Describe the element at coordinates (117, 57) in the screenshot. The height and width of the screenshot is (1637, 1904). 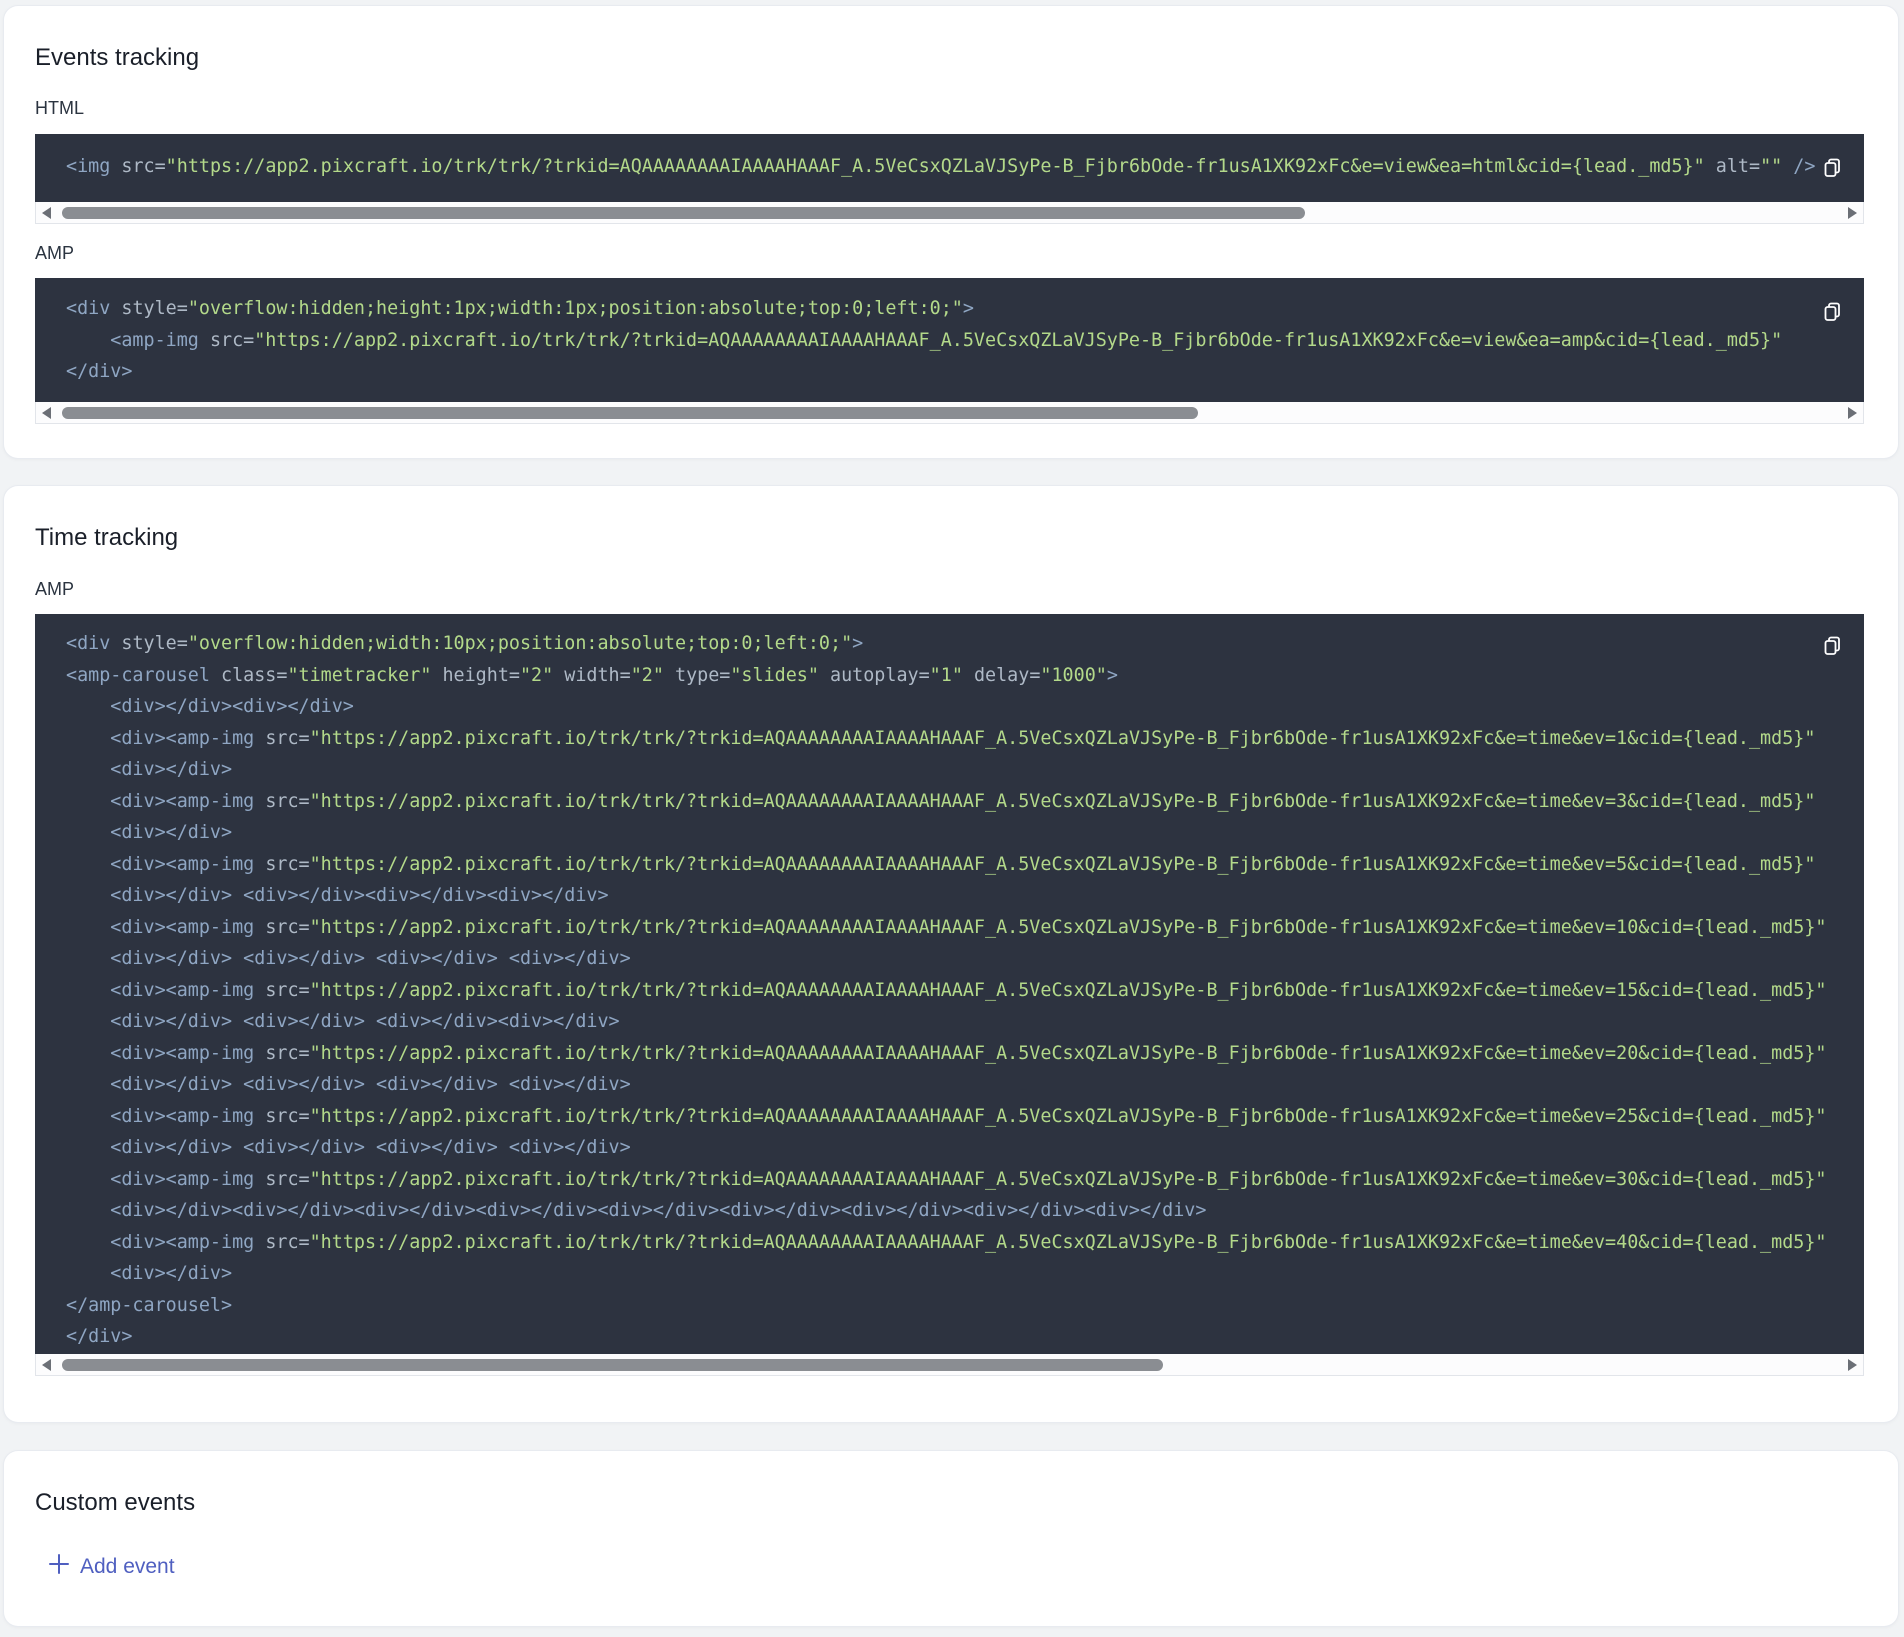
I see `events-tracking-title: Events tracking` at that location.